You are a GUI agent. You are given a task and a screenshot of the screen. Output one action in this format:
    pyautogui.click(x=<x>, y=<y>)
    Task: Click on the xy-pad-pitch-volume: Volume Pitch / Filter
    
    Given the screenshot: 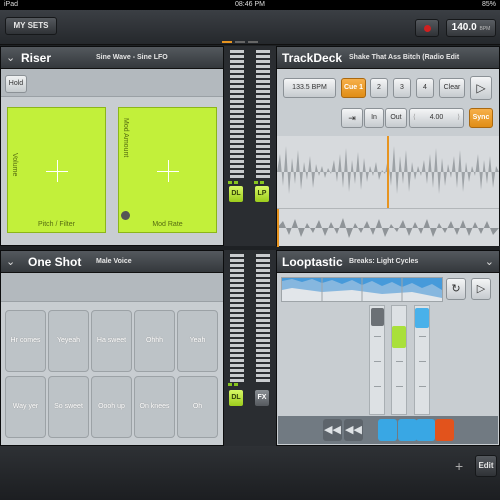 What is the action you would take?
    pyautogui.click(x=56, y=170)
    